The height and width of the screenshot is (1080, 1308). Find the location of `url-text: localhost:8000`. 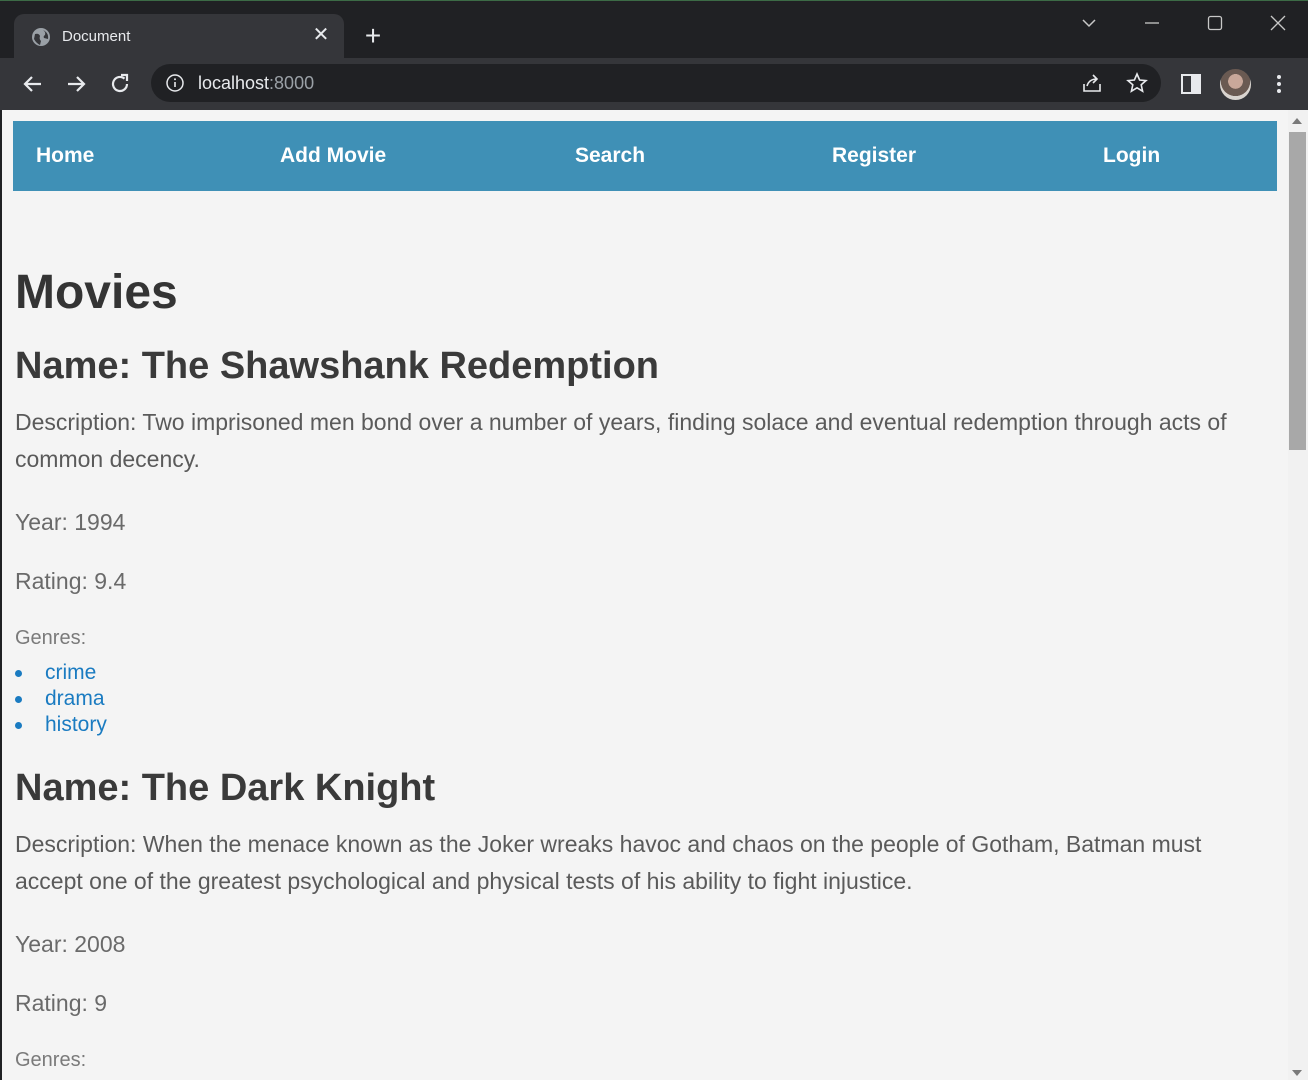

url-text: localhost:8000 is located at coordinates (256, 83).